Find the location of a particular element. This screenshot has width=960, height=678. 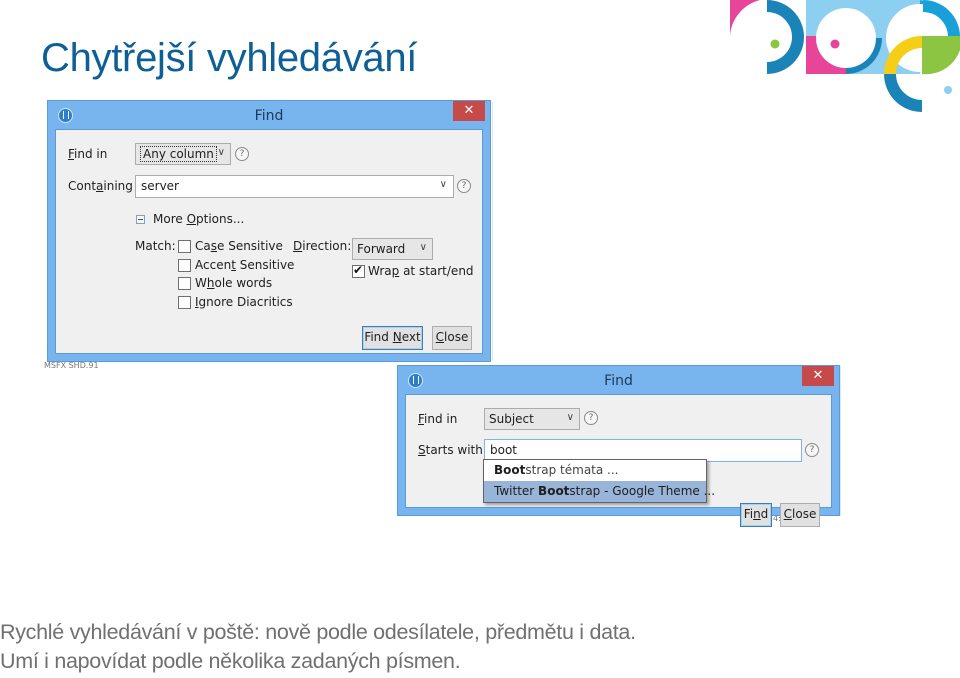

containing-value: server is located at coordinates (160, 186).